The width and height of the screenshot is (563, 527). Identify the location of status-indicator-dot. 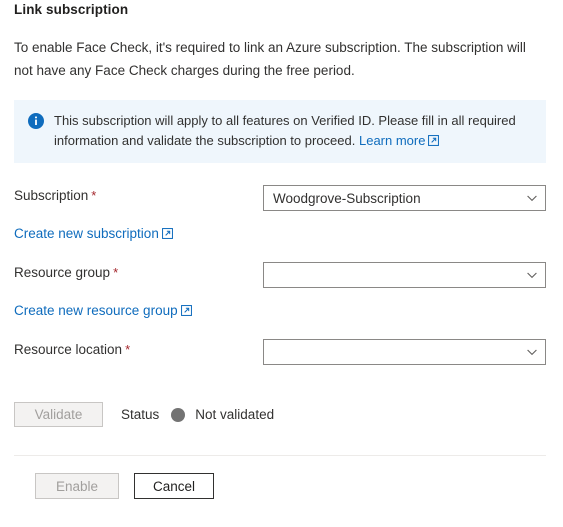
(178, 414).